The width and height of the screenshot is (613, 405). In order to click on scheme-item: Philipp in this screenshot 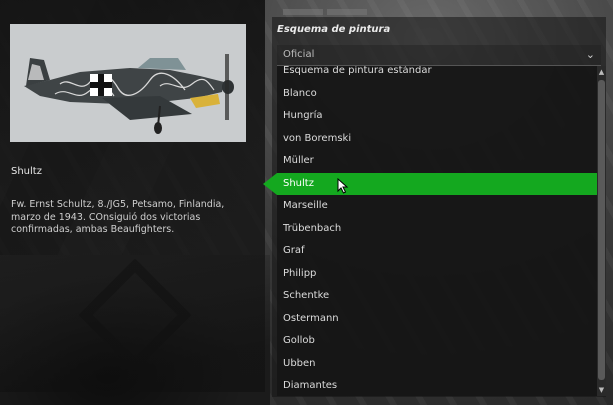, I will do `click(437, 274)`.